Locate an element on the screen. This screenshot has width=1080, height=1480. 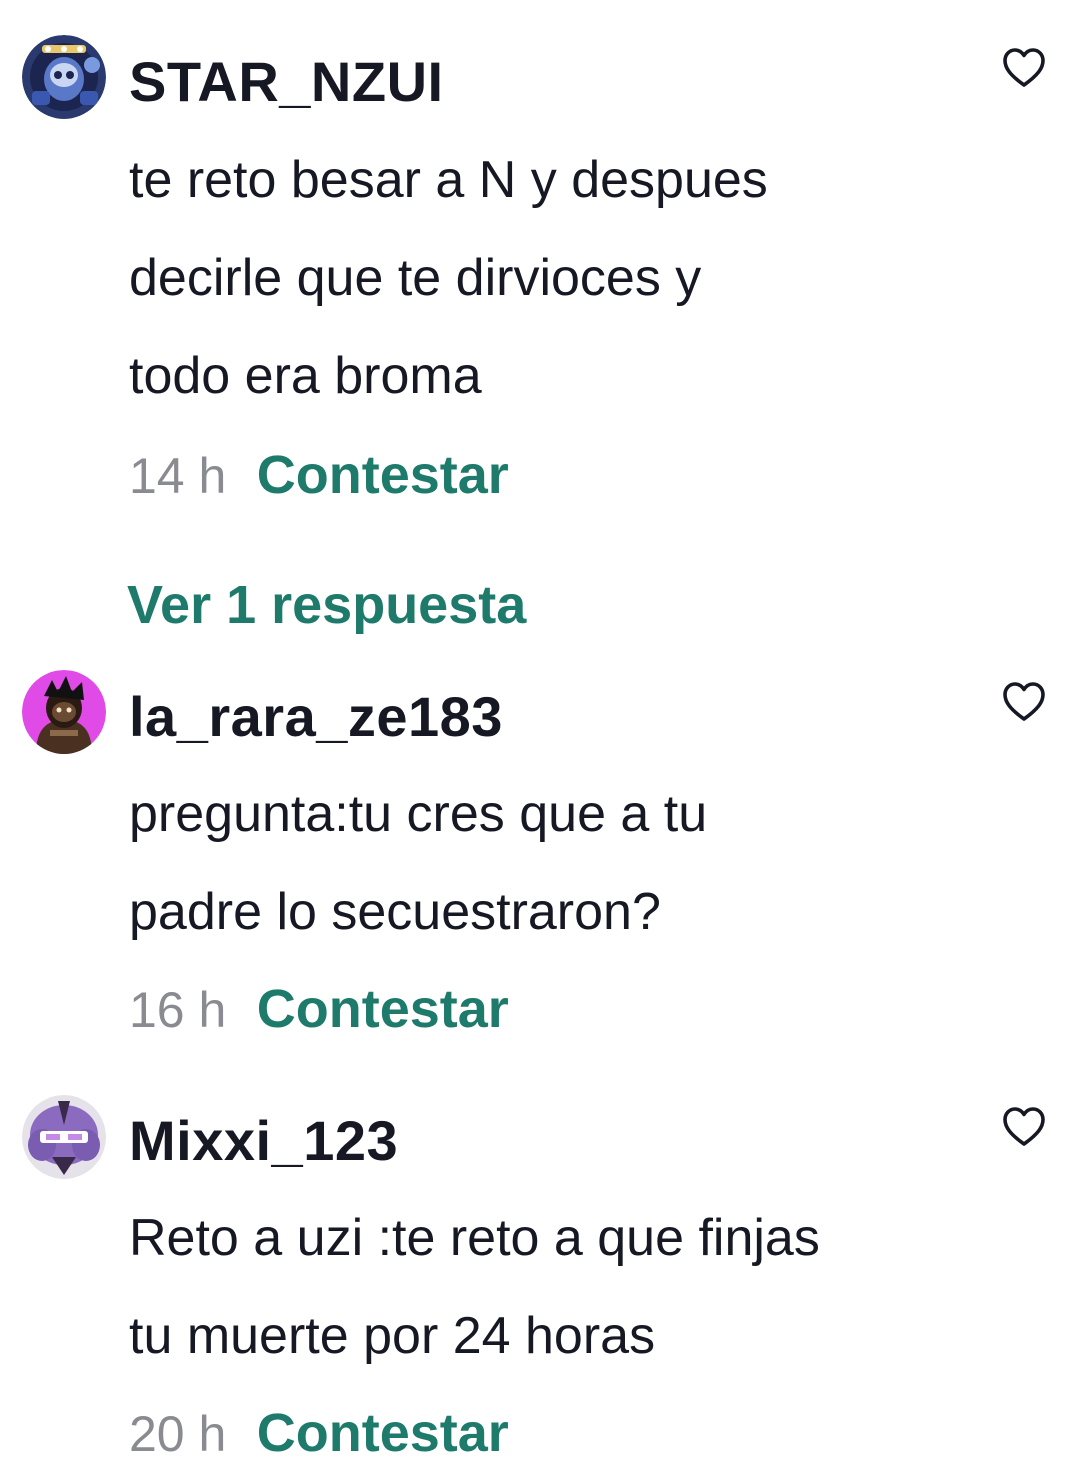
comment-text-line: tu muerte por 24 horas is located at coordinates (392, 1336).